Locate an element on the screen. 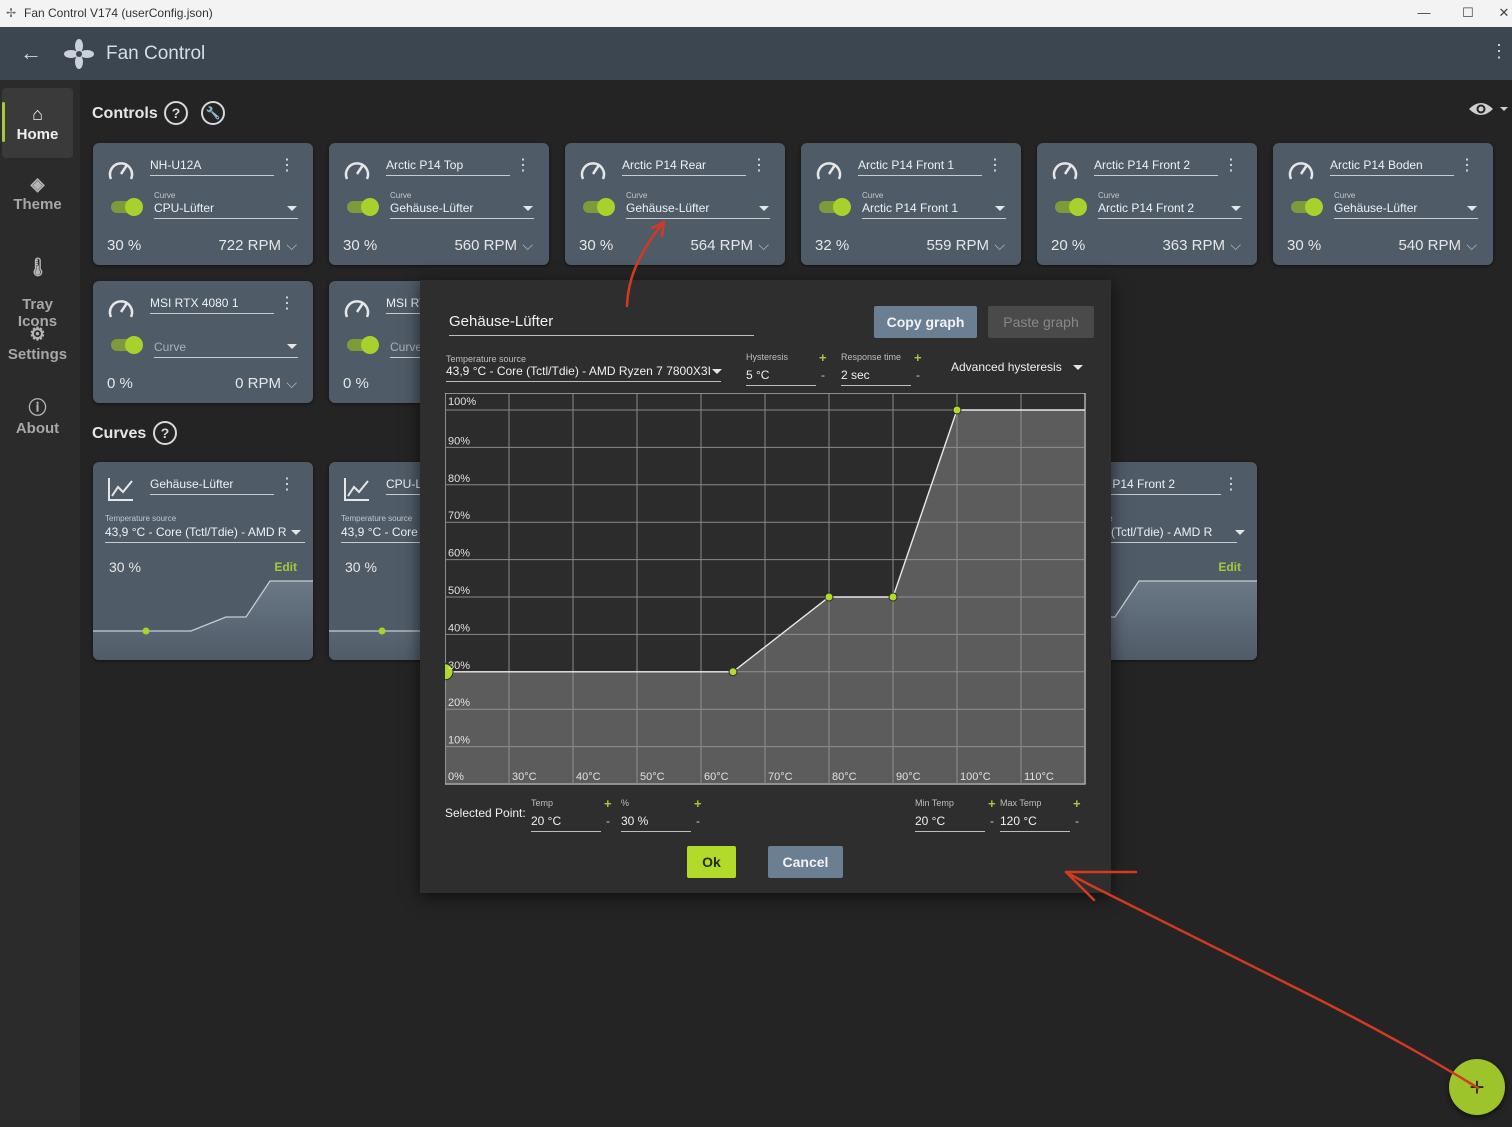 Image resolution: width=1512 pixels, height=1127 pixels. sel-temp-minus-icon: - is located at coordinates (608, 821).